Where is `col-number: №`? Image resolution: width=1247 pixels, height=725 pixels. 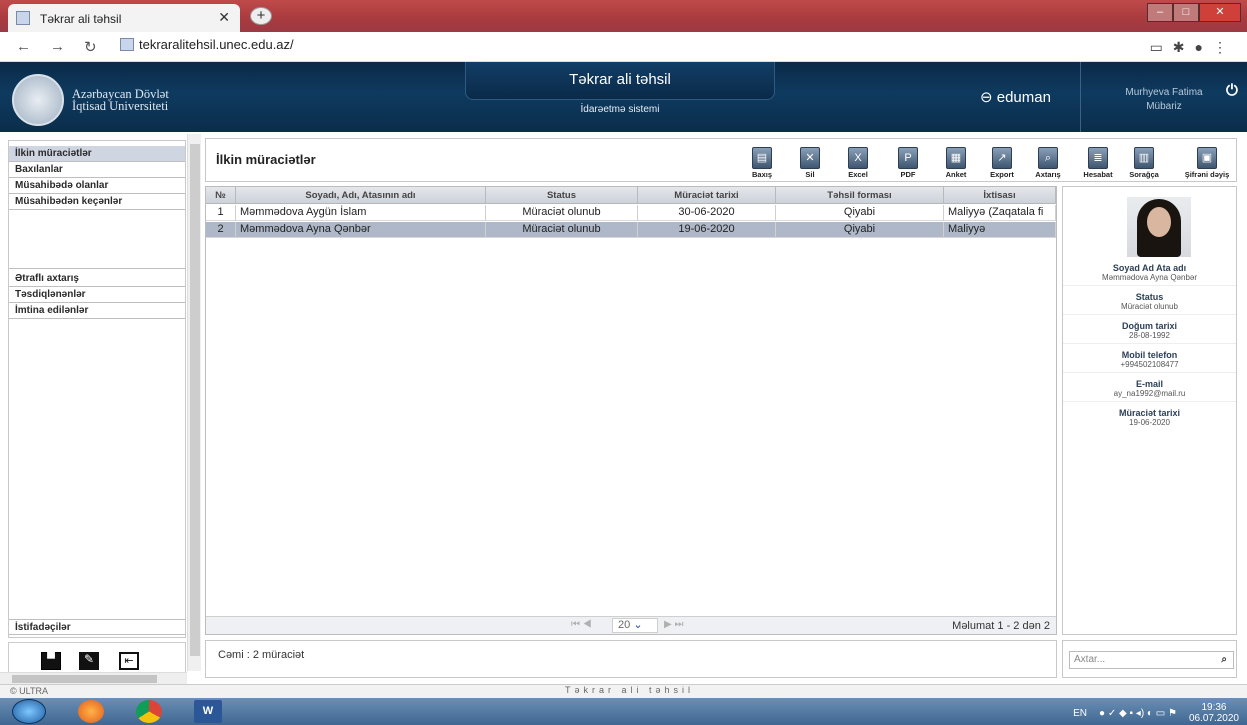 col-number: № is located at coordinates (221, 195).